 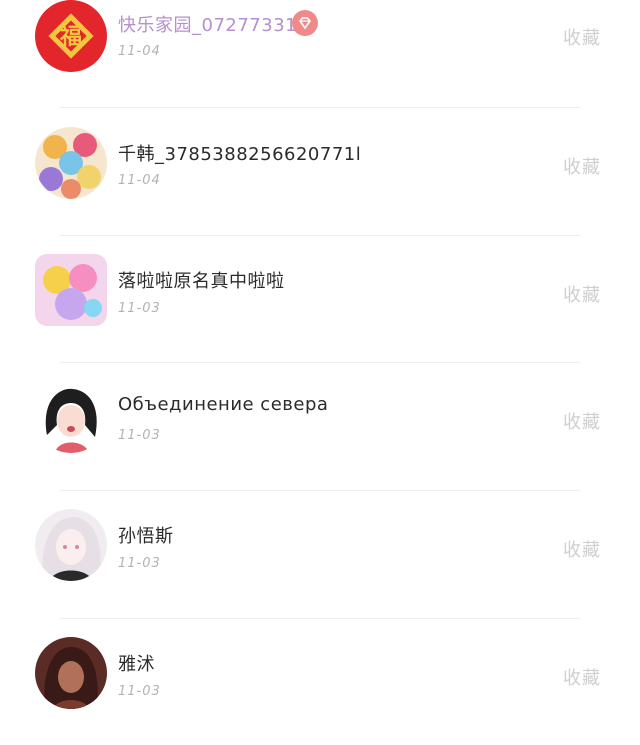 What do you see at coordinates (239, 153) in the screenshot?
I see `user-name: 千韩_3785388256620771l` at bounding box center [239, 153].